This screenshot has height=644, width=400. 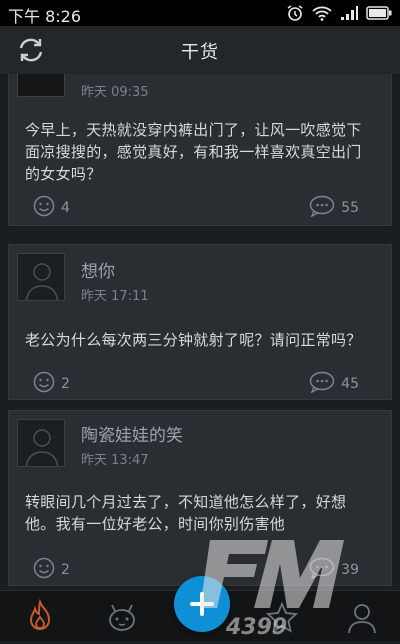 I want to click on alarm-icon, so click(x=295, y=13).